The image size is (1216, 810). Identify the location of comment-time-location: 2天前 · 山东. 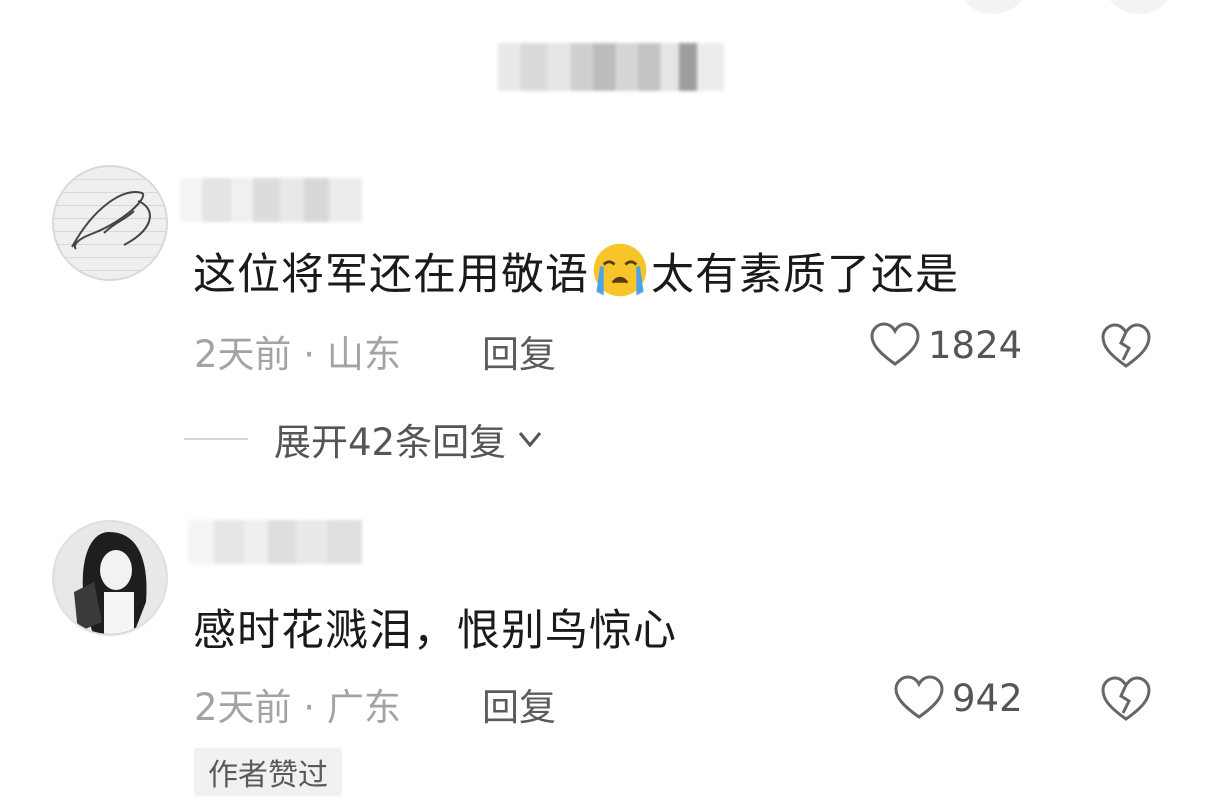
(297, 354).